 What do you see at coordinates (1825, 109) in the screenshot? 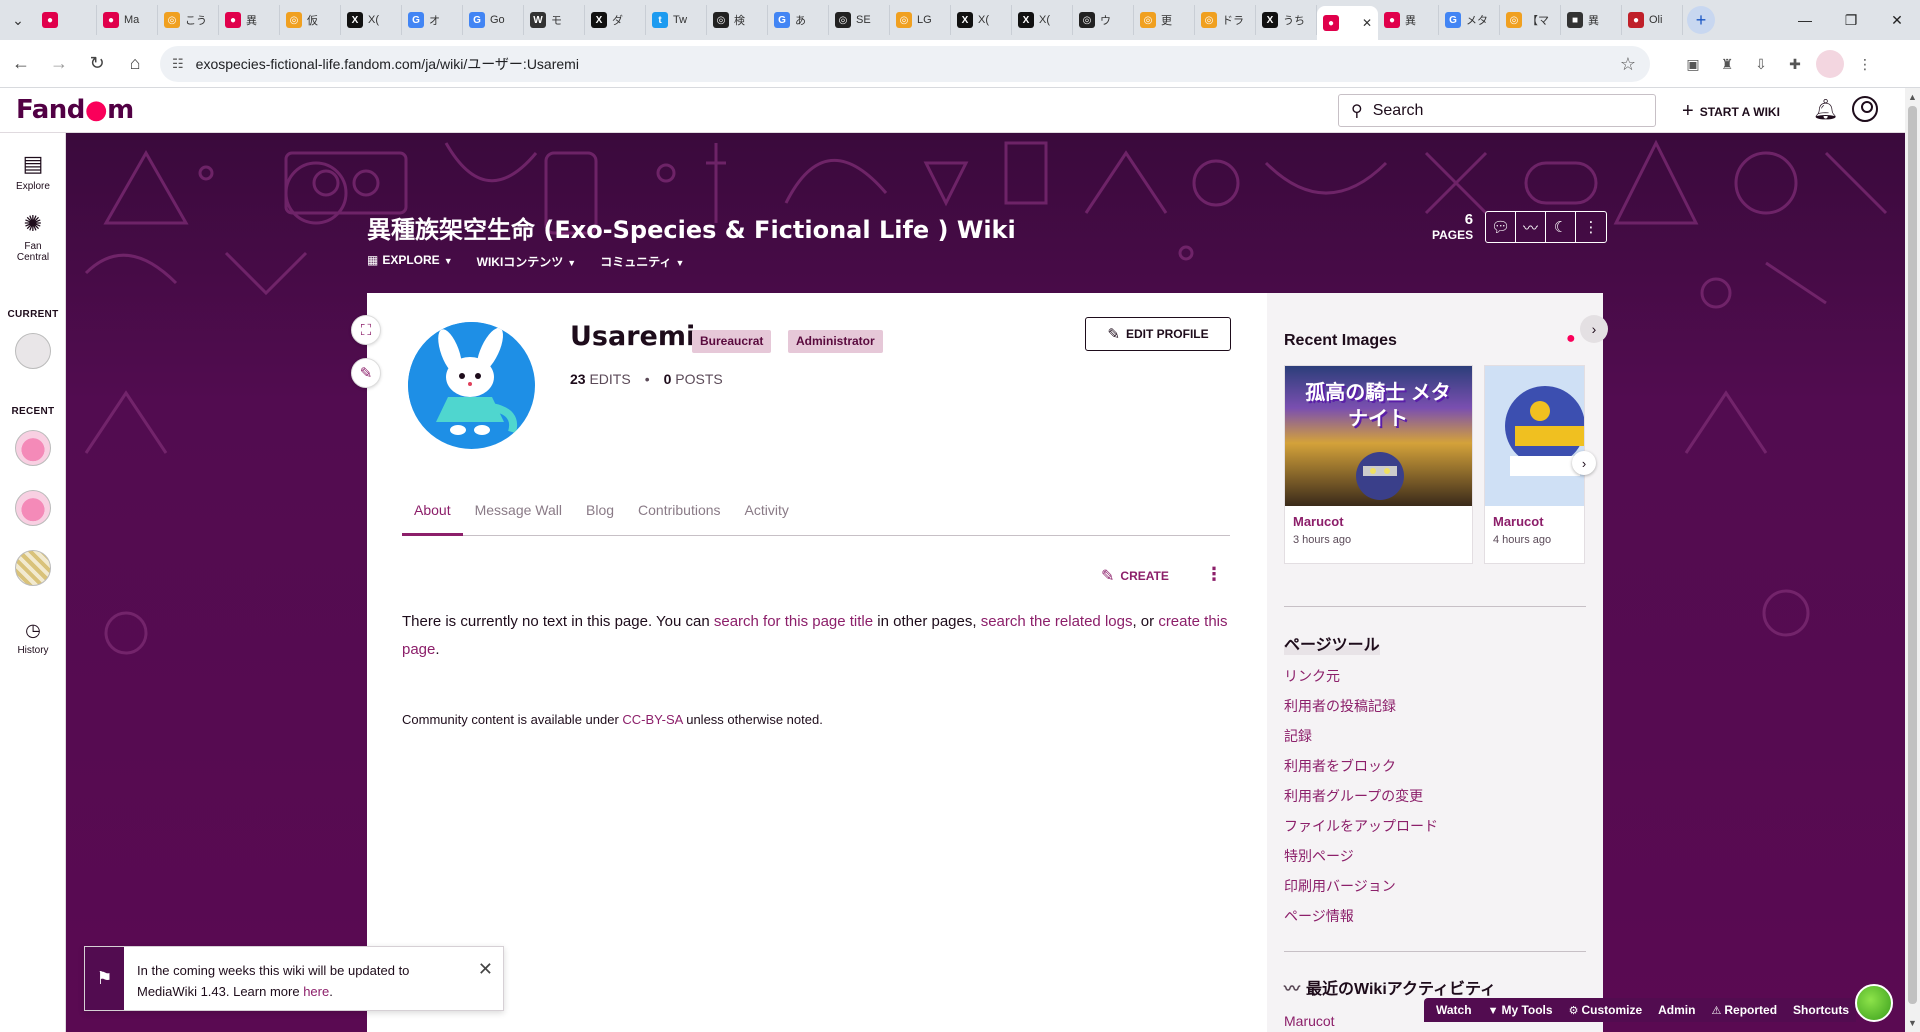
I see `notifications-bell-icon: 🔔︎` at bounding box center [1825, 109].